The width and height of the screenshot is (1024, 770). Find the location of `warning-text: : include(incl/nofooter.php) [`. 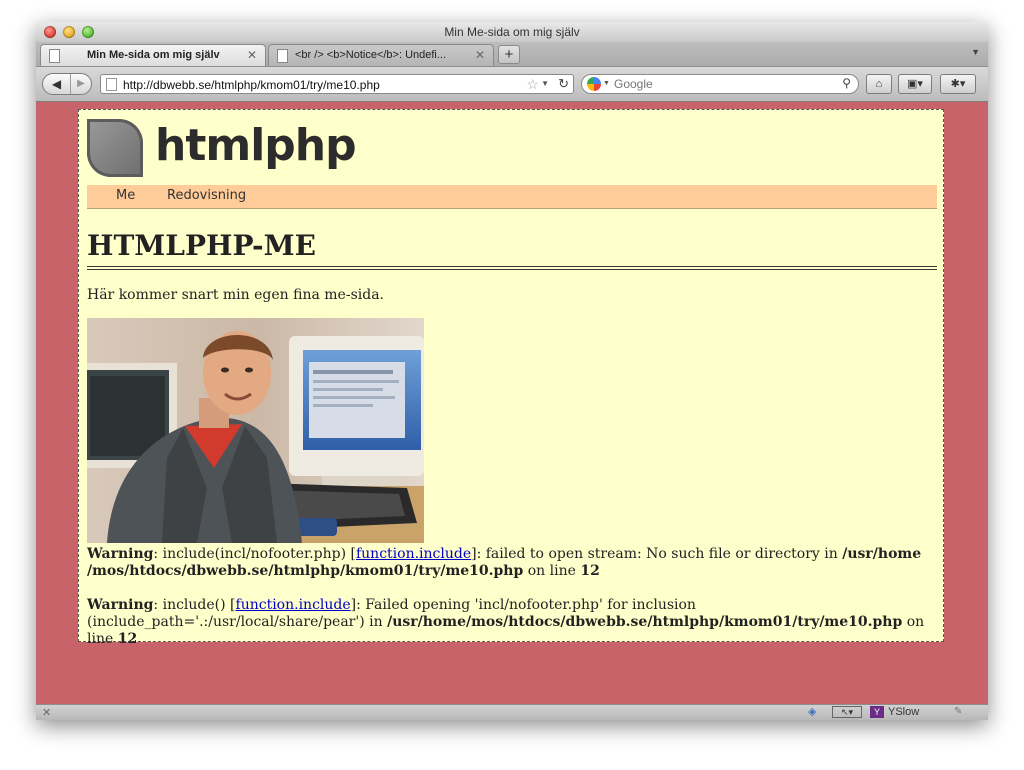

warning-text: : include(incl/nofooter.php) [ is located at coordinates (254, 554).